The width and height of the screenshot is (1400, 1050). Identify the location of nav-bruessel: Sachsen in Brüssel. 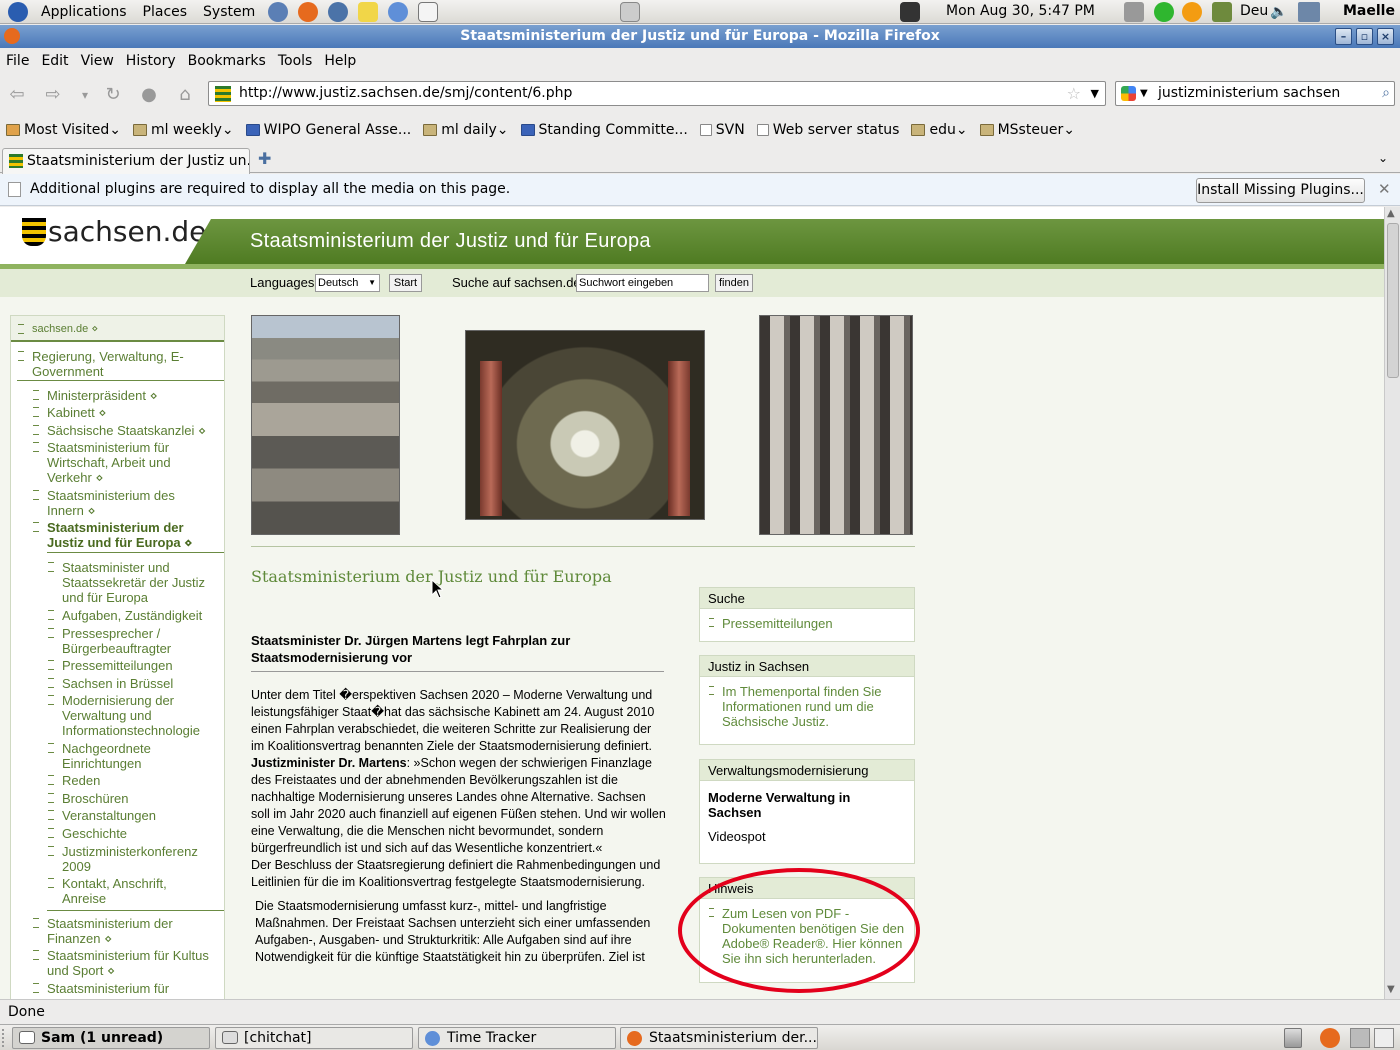
(110, 683).